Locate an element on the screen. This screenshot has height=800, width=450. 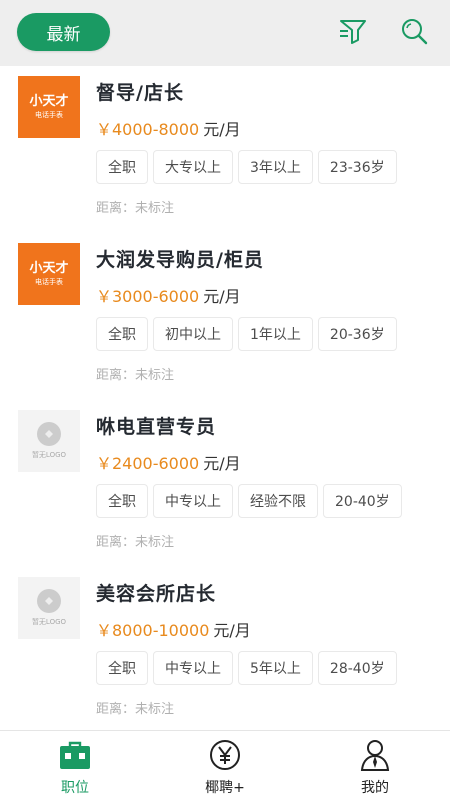
nav-label: 椰聘+ is located at coordinates (225, 788).